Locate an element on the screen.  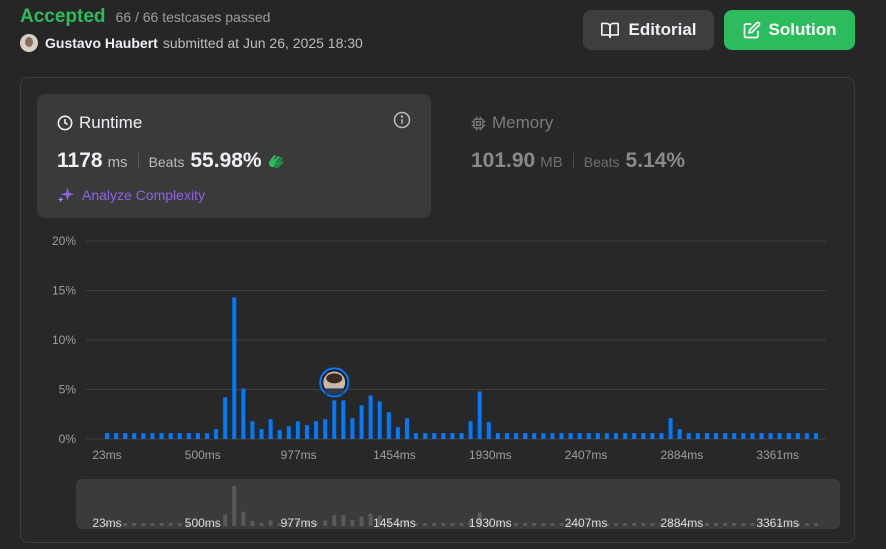
x-tick-label: 1930ms is located at coordinates (490, 455).